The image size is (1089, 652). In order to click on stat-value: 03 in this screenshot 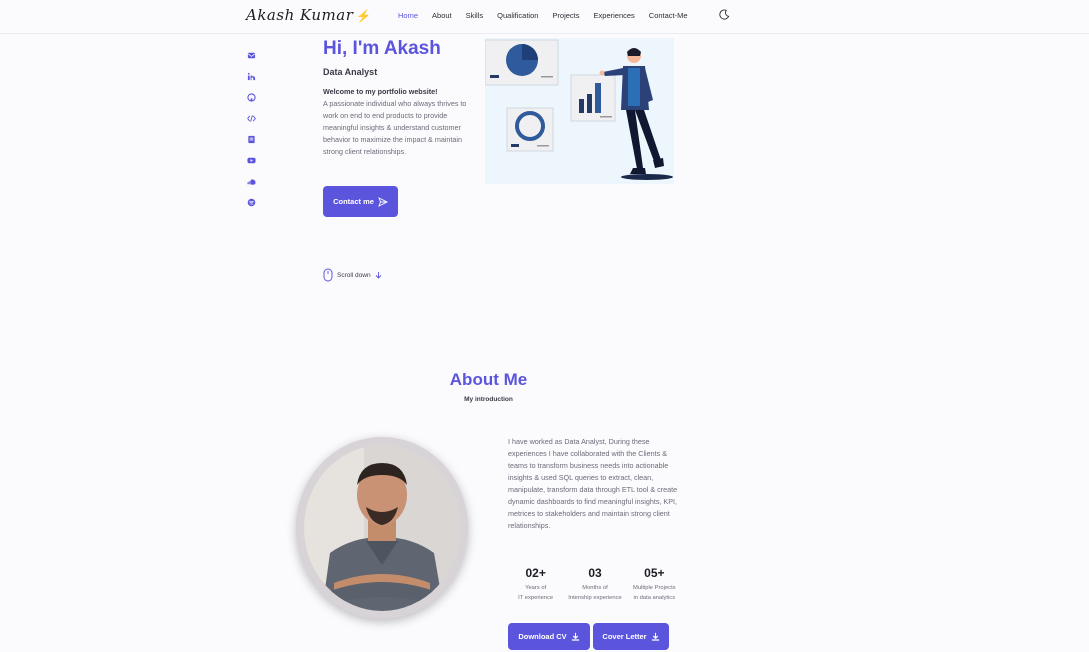, I will do `click(595, 573)`.